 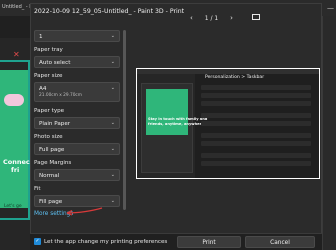 What do you see at coordinates (48, 76) in the screenshot?
I see `paper-size-label: Paper size` at bounding box center [48, 76].